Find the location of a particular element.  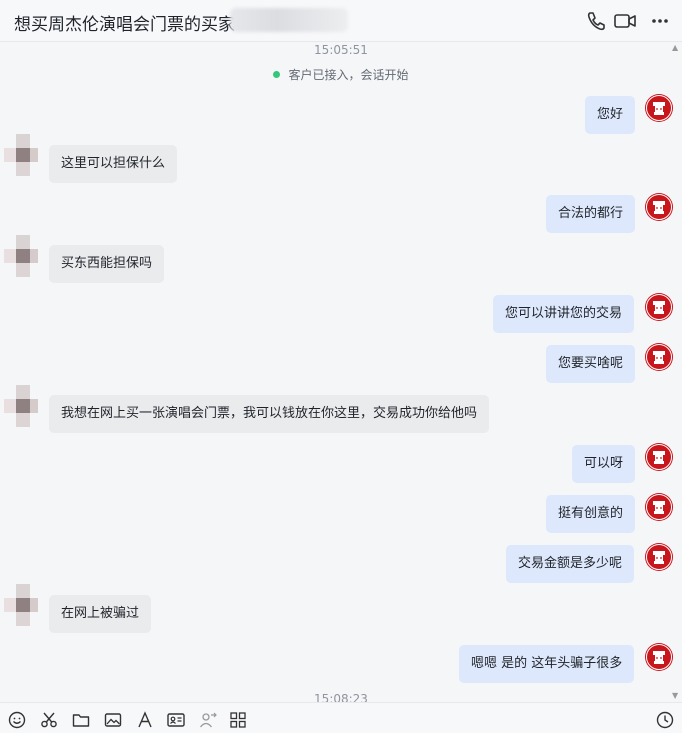

composer-toolbar is located at coordinates (341, 717).